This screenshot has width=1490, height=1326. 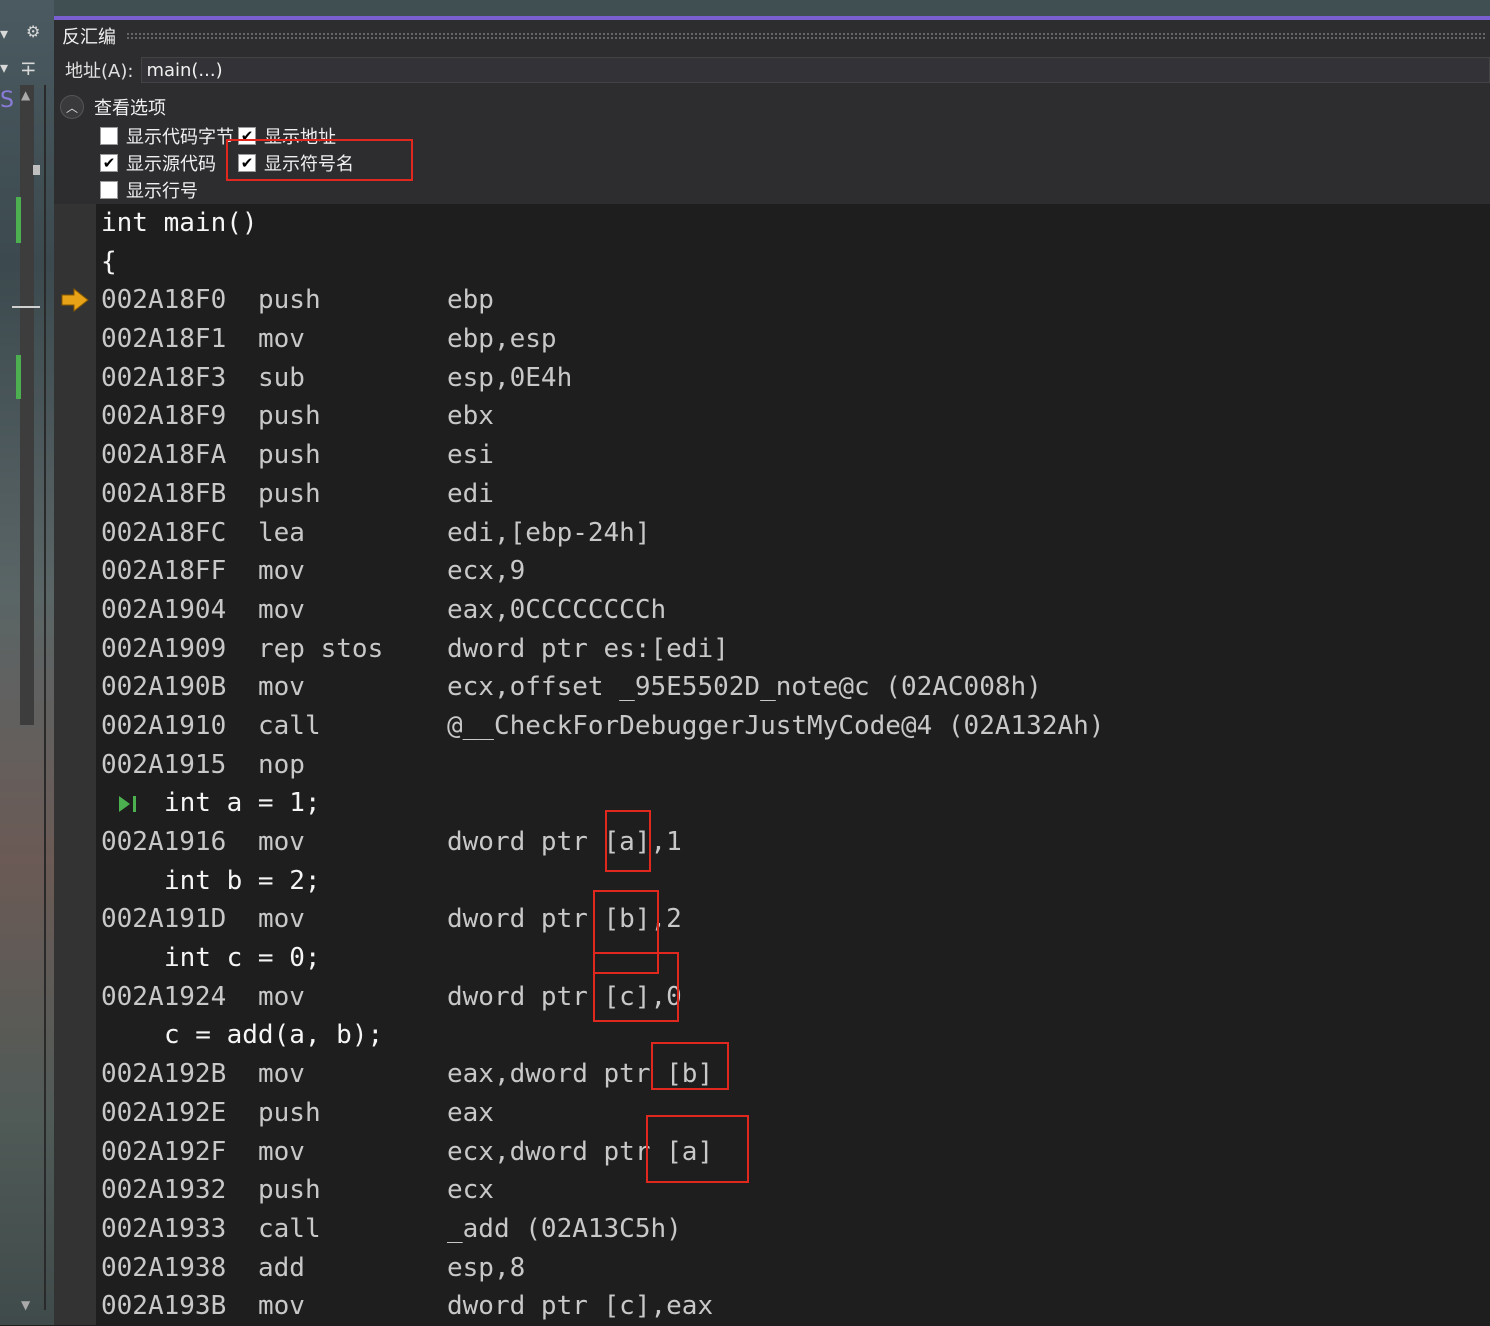 What do you see at coordinates (557, 609) in the screenshot?
I see `instruction-operands: eax,0CCCCCCCCh` at bounding box center [557, 609].